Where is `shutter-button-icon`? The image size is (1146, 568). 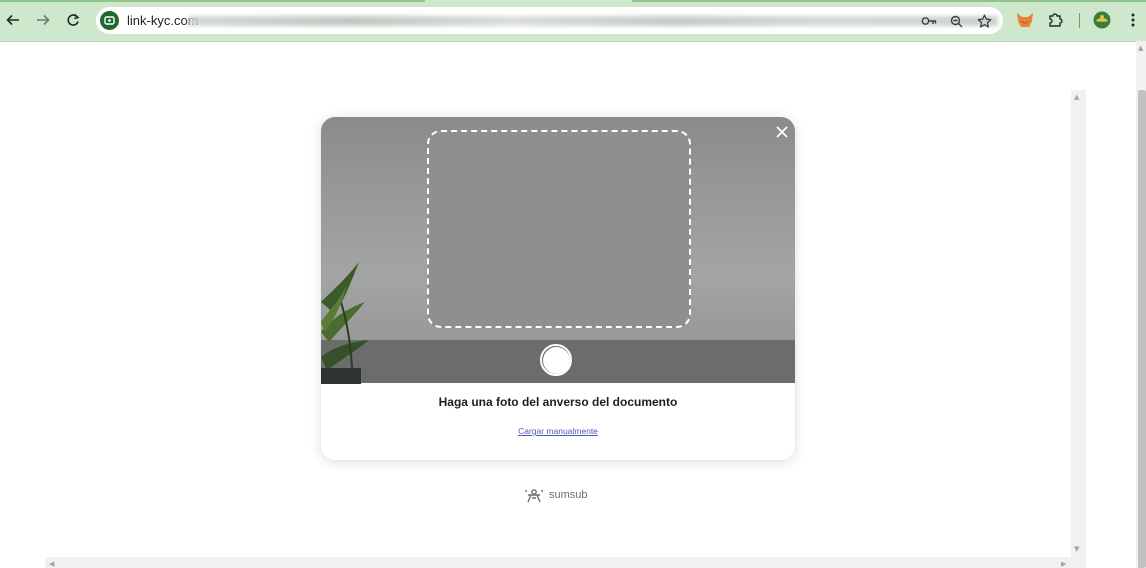
shutter-button-icon is located at coordinates (556, 360).